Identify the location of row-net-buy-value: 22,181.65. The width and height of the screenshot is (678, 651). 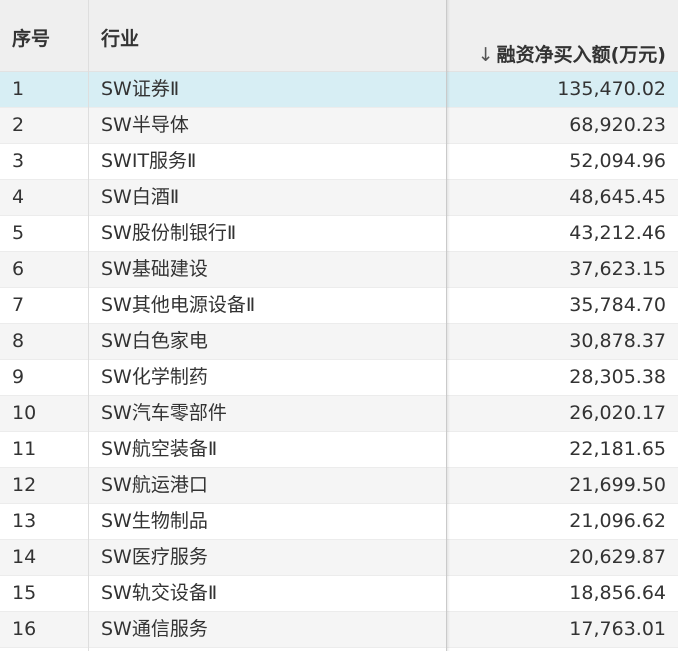
(617, 449).